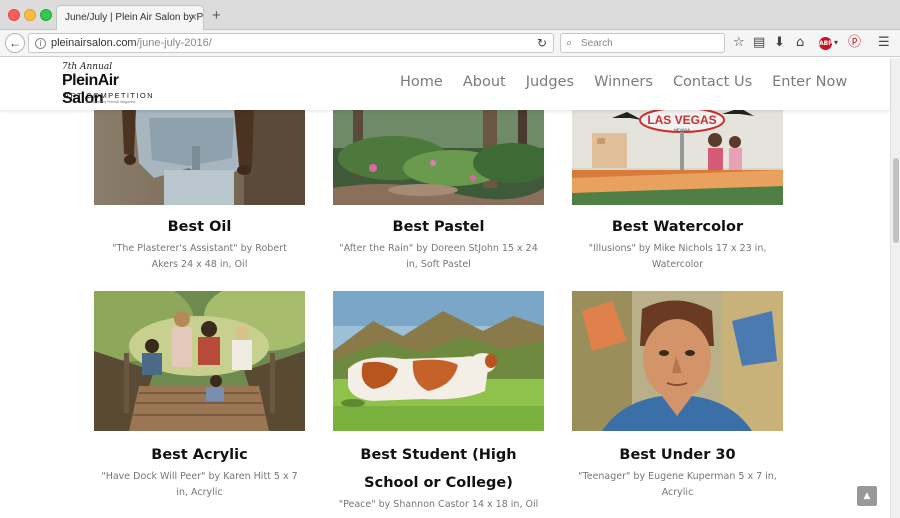 Image resolution: width=900 pixels, height=518 pixels. I want to click on reload-icon: ↻, so click(542, 43).